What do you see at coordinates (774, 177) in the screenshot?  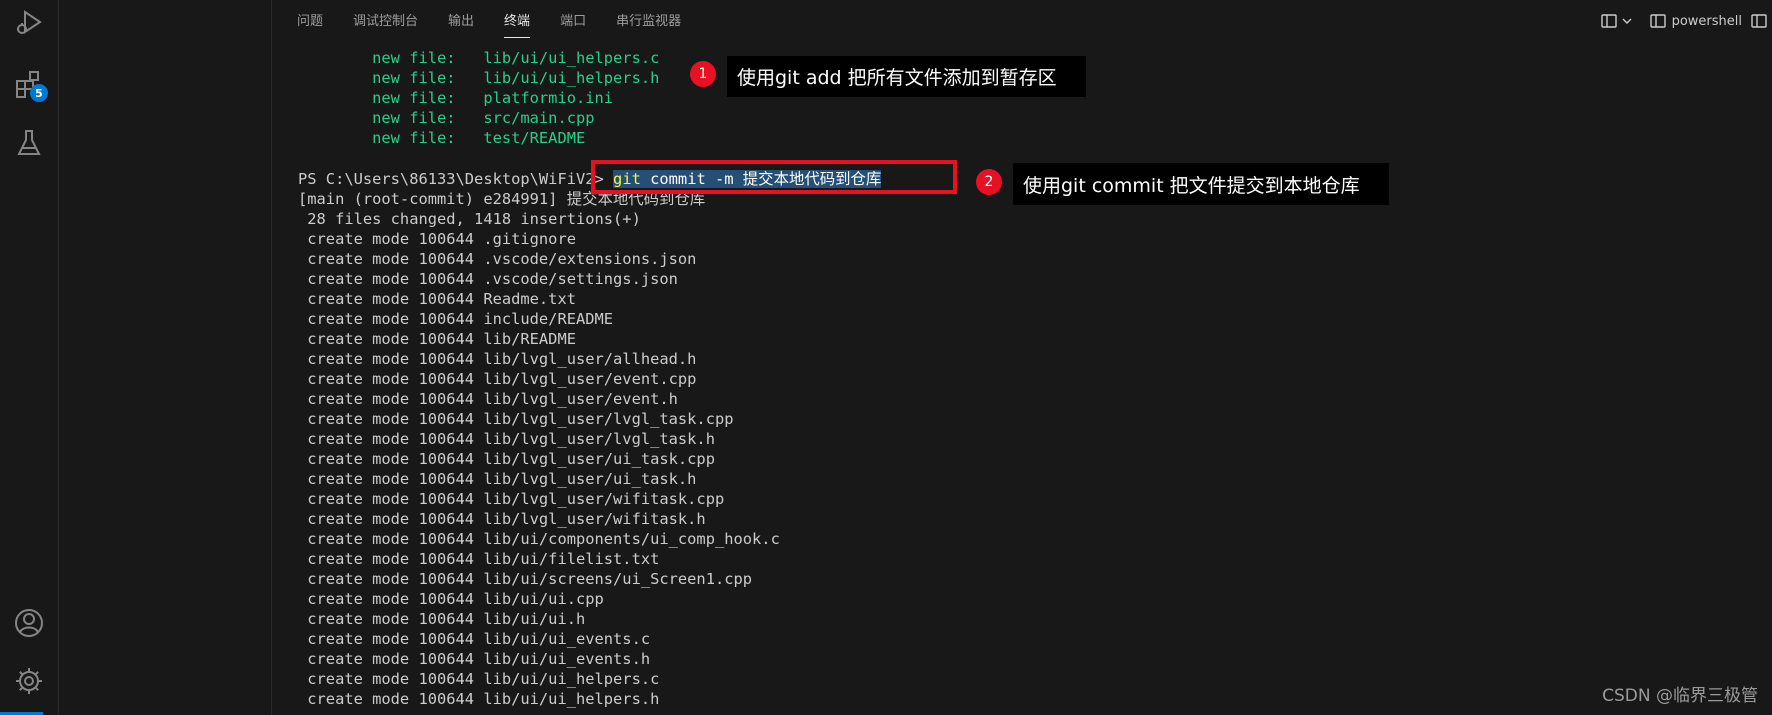 I see `command-highlight-box` at bounding box center [774, 177].